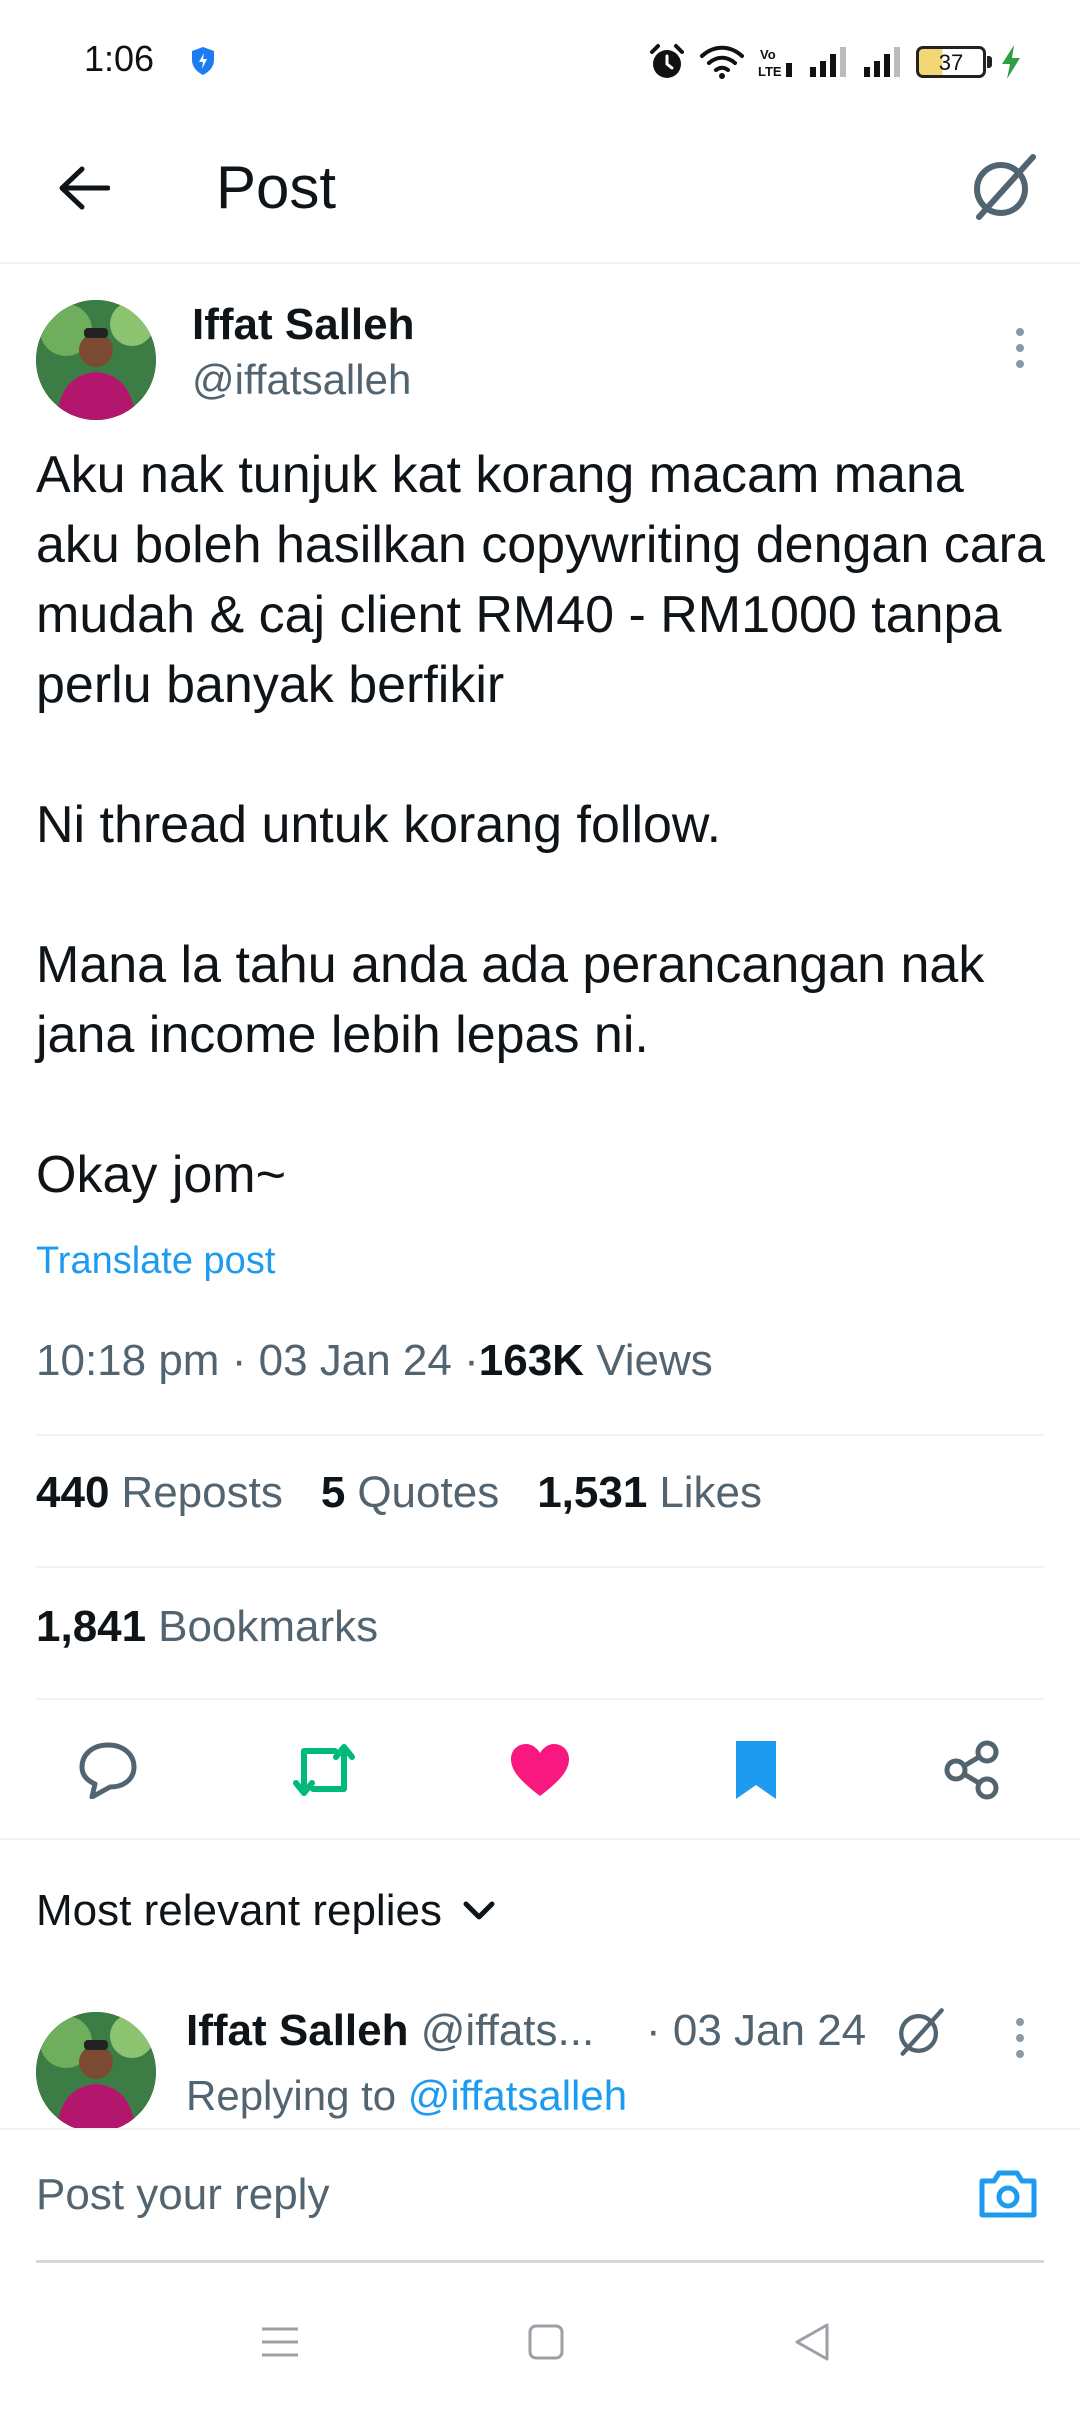  I want to click on author-name: Iffat Salleh, so click(303, 325).